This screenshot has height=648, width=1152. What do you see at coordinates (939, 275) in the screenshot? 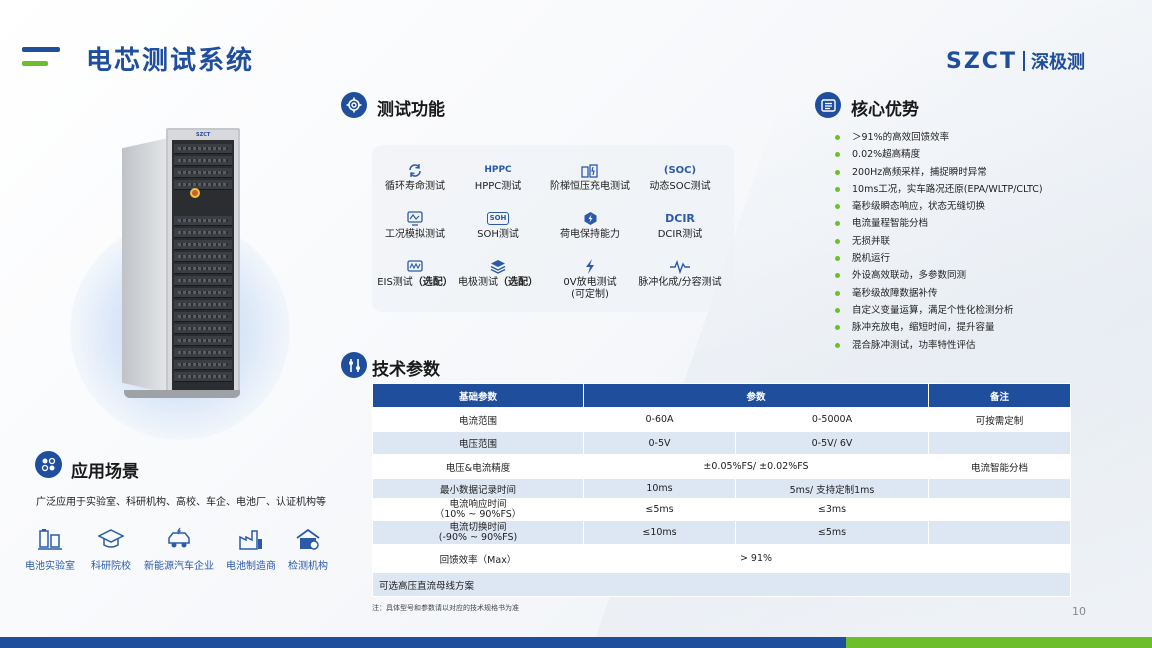
I see `list-item: 外设高效联动，多参数同测` at bounding box center [939, 275].